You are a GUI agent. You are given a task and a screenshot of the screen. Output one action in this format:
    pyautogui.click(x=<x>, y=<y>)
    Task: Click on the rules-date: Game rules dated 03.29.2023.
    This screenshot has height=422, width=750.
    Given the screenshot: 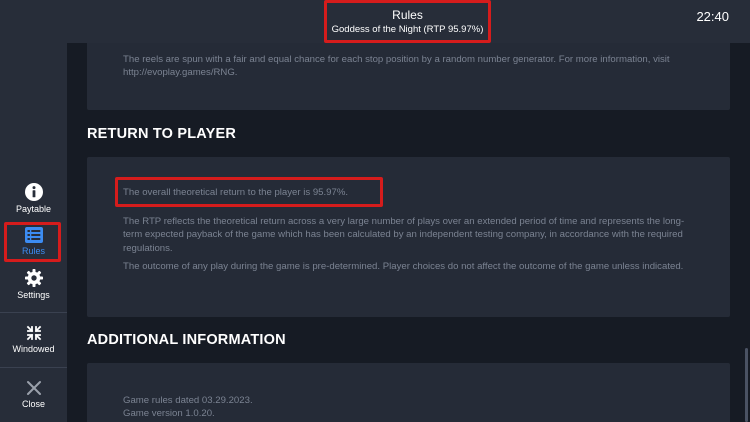 What is the action you would take?
    pyautogui.click(x=188, y=400)
    